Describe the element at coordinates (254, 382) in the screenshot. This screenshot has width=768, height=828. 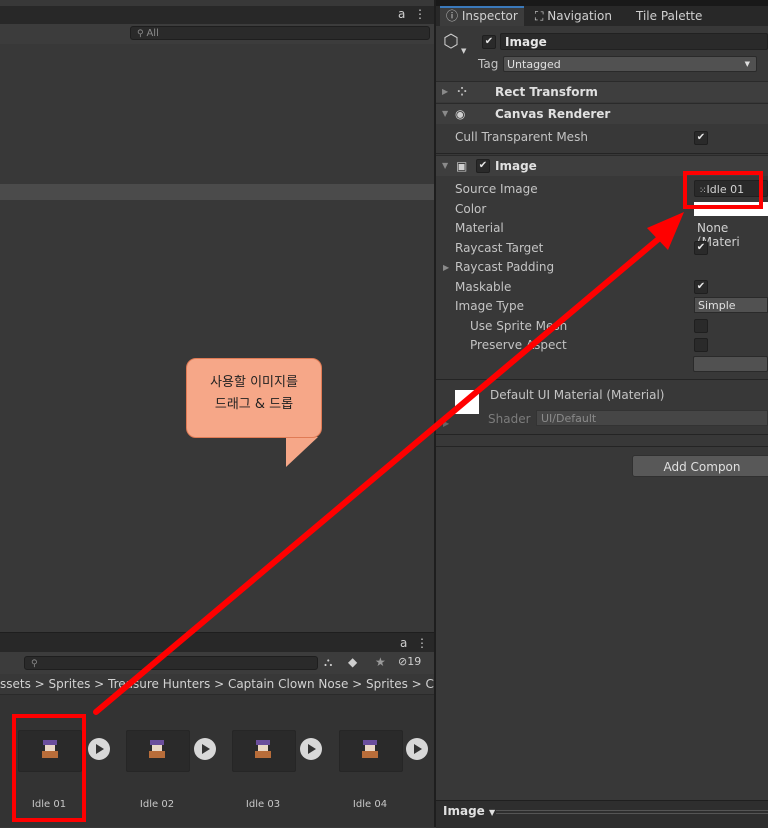
I see `callout-line-1: 사용할 이미지를` at that location.